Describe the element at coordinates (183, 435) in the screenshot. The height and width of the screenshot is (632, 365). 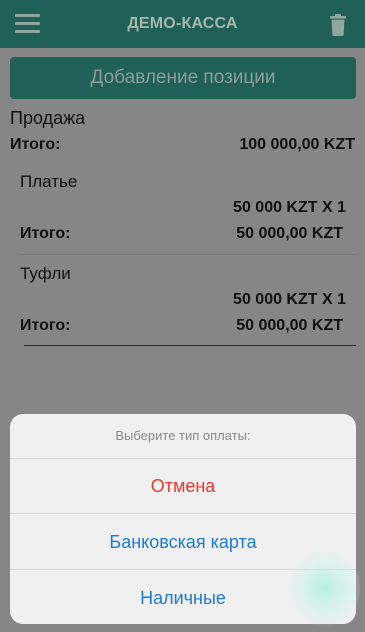
I see `action-sheet-title: Выберите тип оплаты:` at that location.